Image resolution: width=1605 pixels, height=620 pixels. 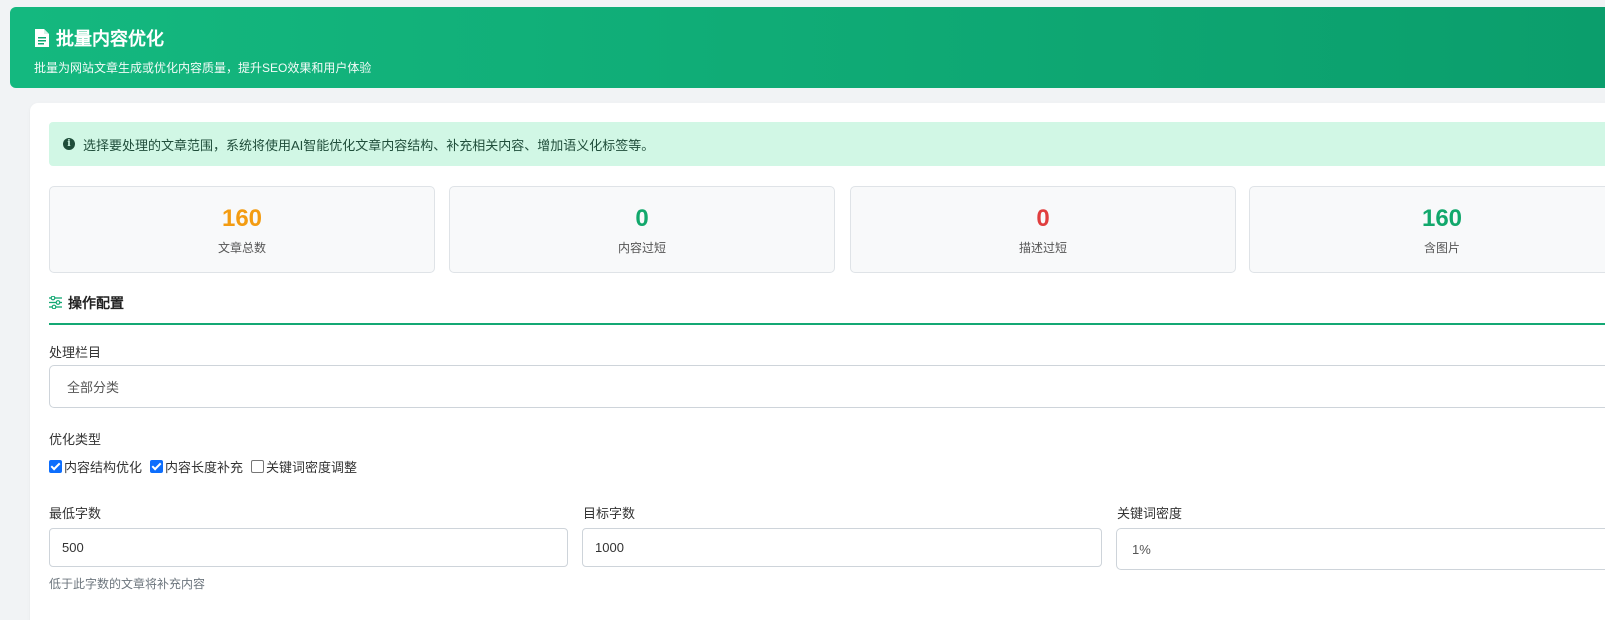 I want to click on target-words-value: 1000, so click(x=609, y=547).